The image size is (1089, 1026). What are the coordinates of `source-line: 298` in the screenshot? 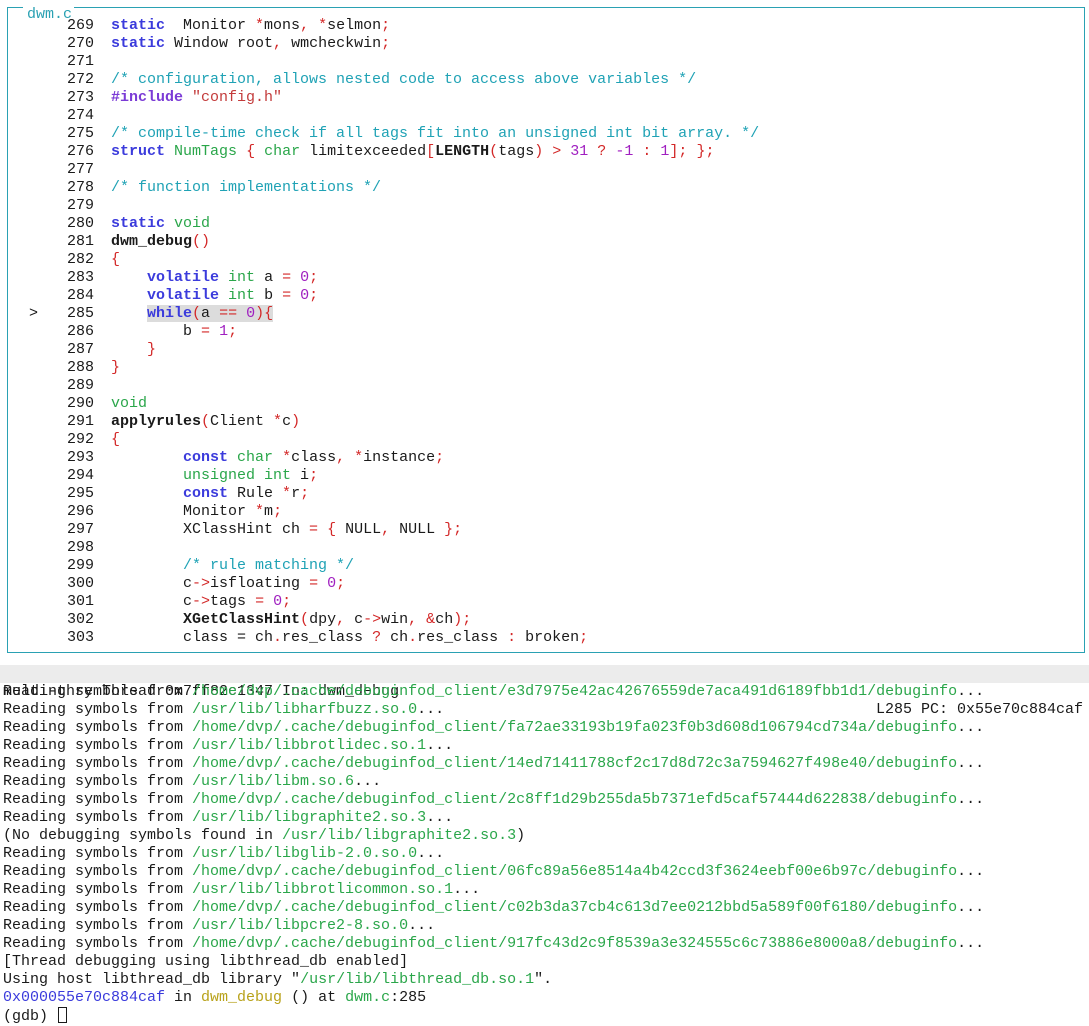 It's located at (546, 548).